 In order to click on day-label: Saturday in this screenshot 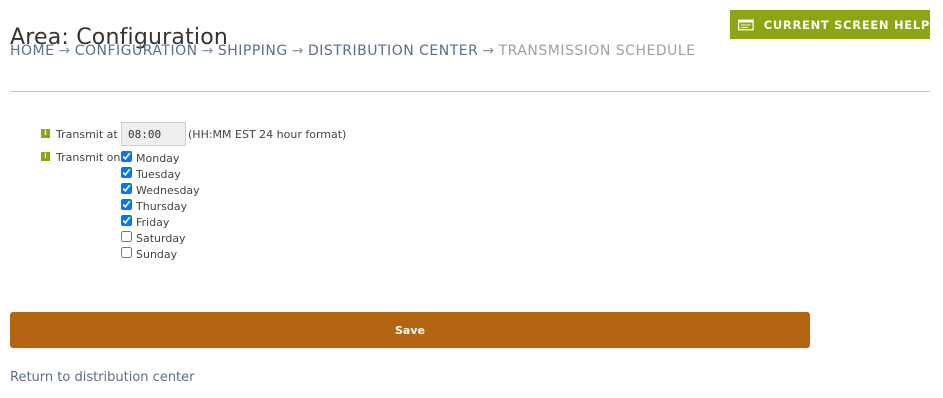, I will do `click(161, 238)`.